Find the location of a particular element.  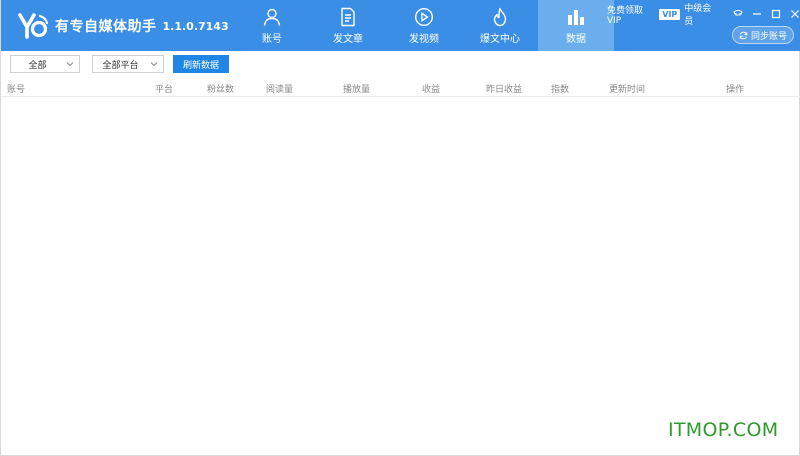

column-header-revenue: 收益 is located at coordinates (431, 88).